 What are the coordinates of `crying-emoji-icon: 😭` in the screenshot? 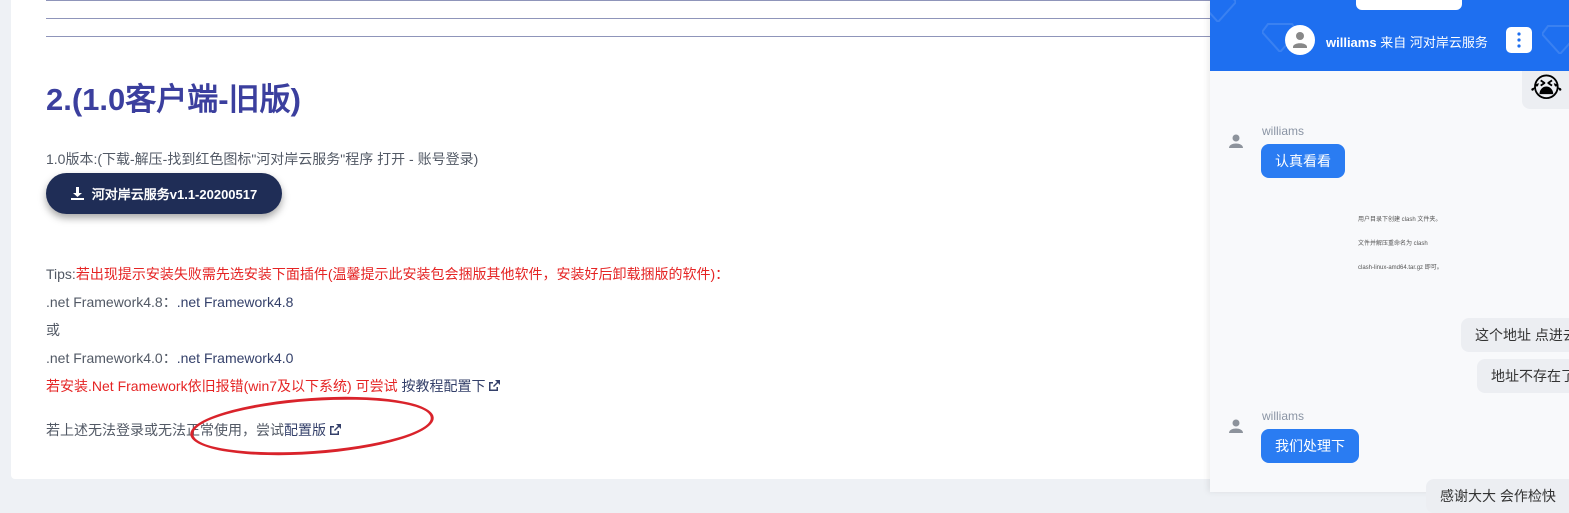 It's located at (1546, 87).